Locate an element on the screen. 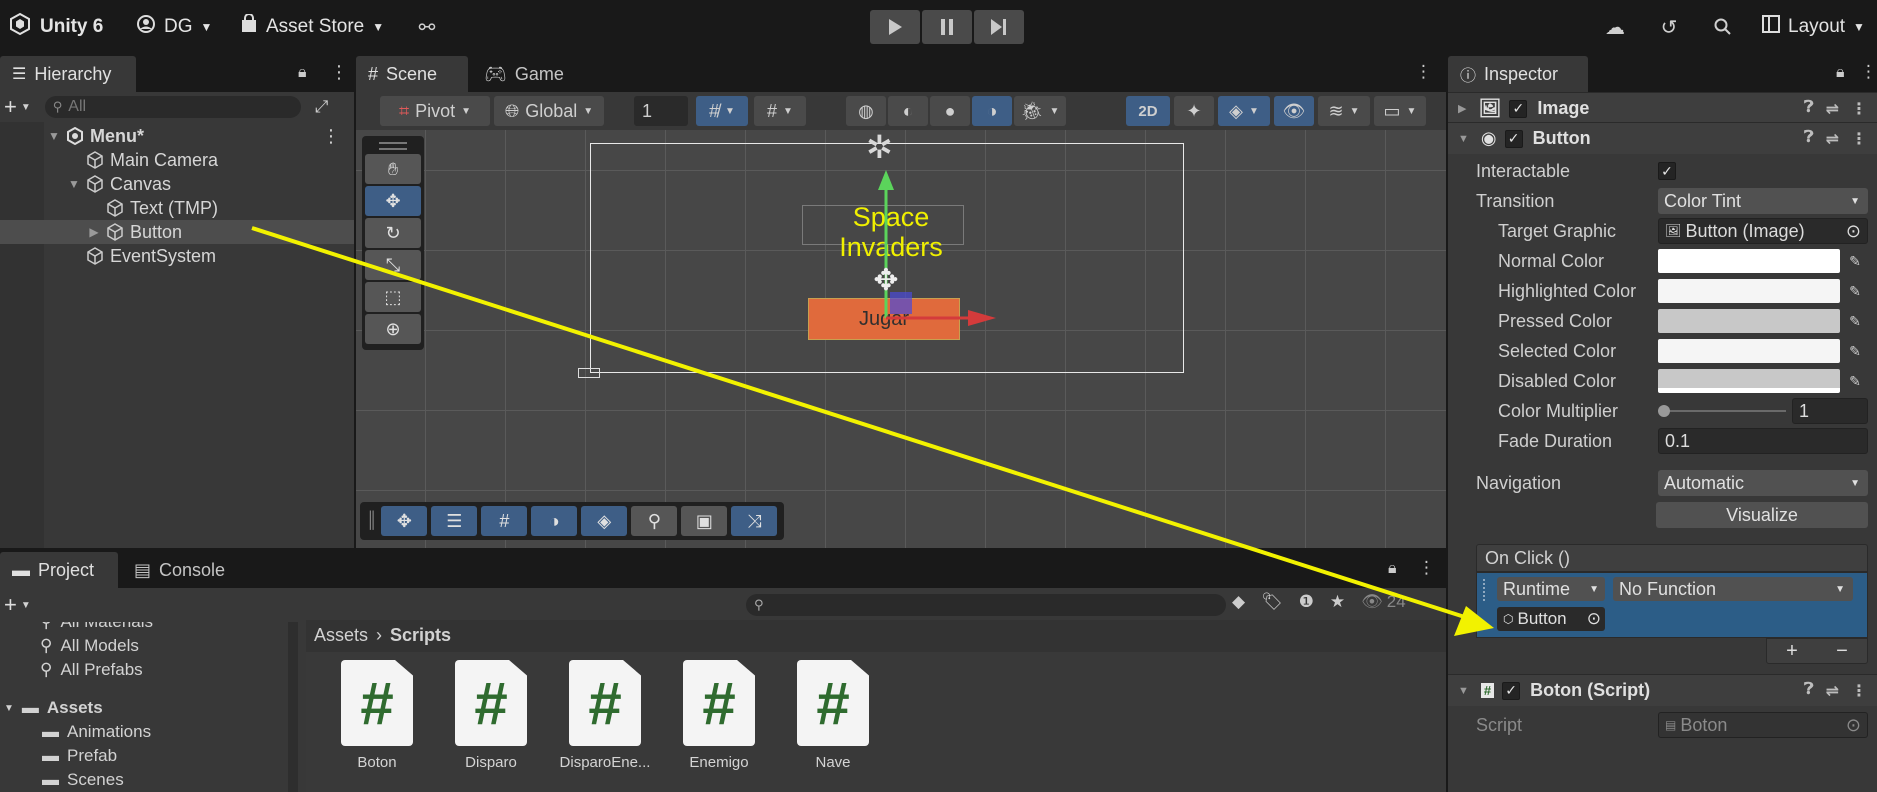 The width and height of the screenshot is (1877, 792). favorite-all-prefabs: ⚲ All Prefabs is located at coordinates (91, 670).